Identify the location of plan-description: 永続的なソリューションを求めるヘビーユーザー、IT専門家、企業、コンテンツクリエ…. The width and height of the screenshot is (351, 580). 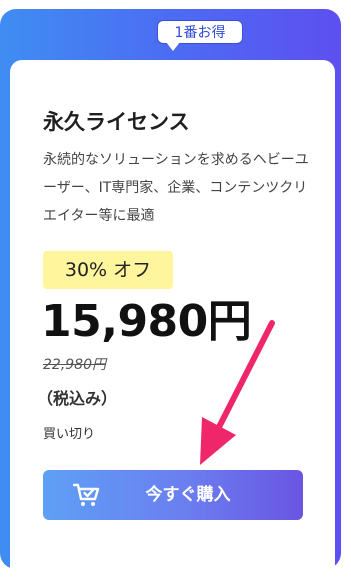
(176, 188).